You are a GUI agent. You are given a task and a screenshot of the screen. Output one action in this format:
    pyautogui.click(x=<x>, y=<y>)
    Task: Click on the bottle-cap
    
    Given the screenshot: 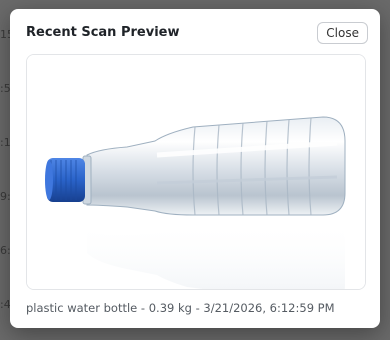 What is the action you would take?
    pyautogui.click(x=65, y=180)
    